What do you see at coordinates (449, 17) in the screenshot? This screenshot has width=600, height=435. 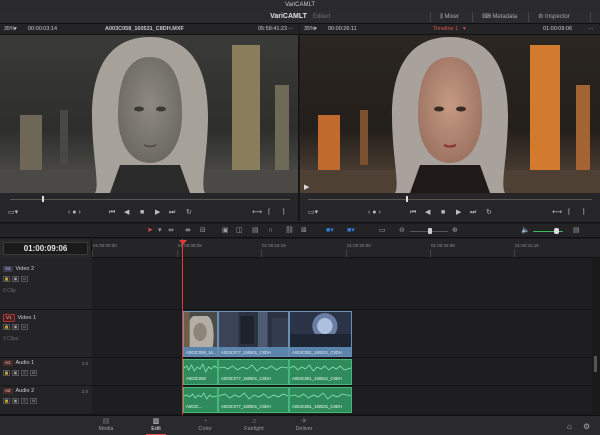 I see `mixer-button: ⫼ Mixer` at bounding box center [449, 17].